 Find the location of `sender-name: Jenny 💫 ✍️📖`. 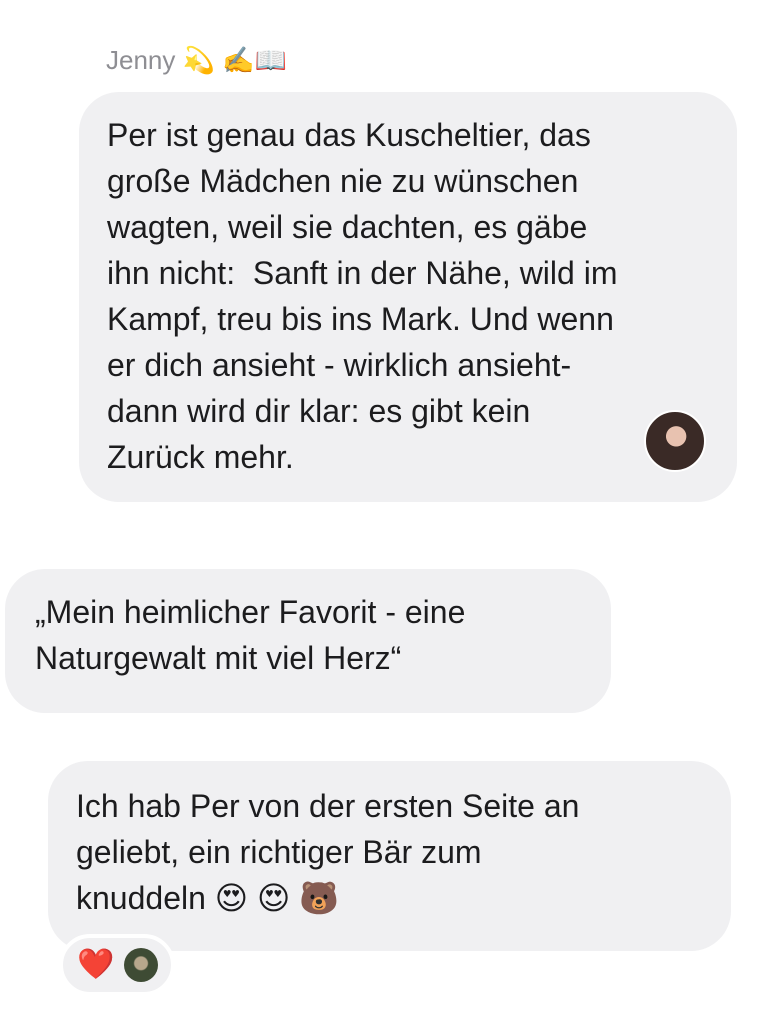

sender-name: Jenny 💫 ✍️📖 is located at coordinates (196, 60).